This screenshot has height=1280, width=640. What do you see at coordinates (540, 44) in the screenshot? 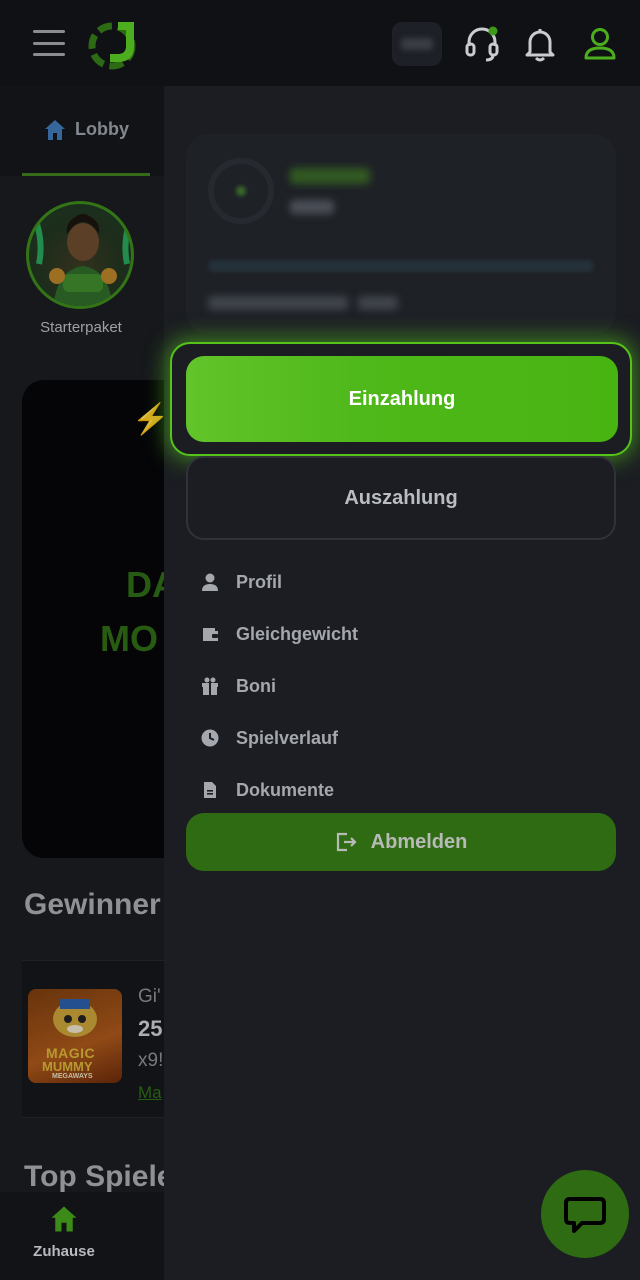
I see `bell-icon` at bounding box center [540, 44].